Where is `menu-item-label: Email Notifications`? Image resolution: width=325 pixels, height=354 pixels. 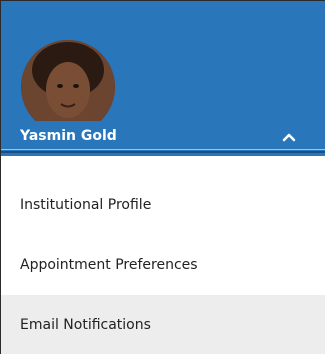
menu-item-label: Email Notifications is located at coordinates (85, 325).